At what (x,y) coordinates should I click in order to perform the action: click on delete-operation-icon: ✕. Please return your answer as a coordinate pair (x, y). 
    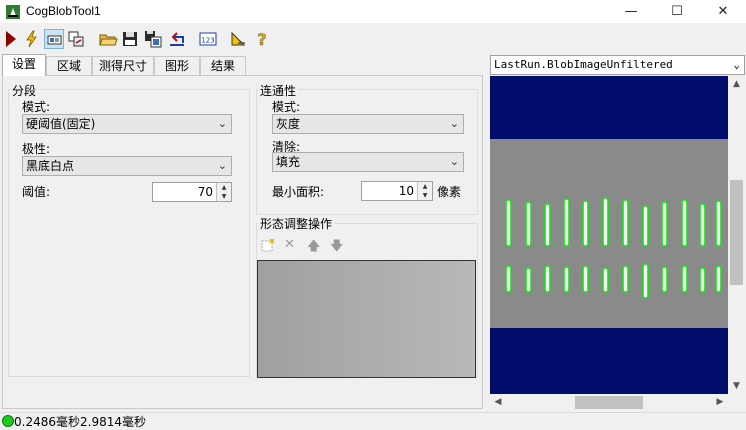
    Looking at the image, I should click on (289, 244).